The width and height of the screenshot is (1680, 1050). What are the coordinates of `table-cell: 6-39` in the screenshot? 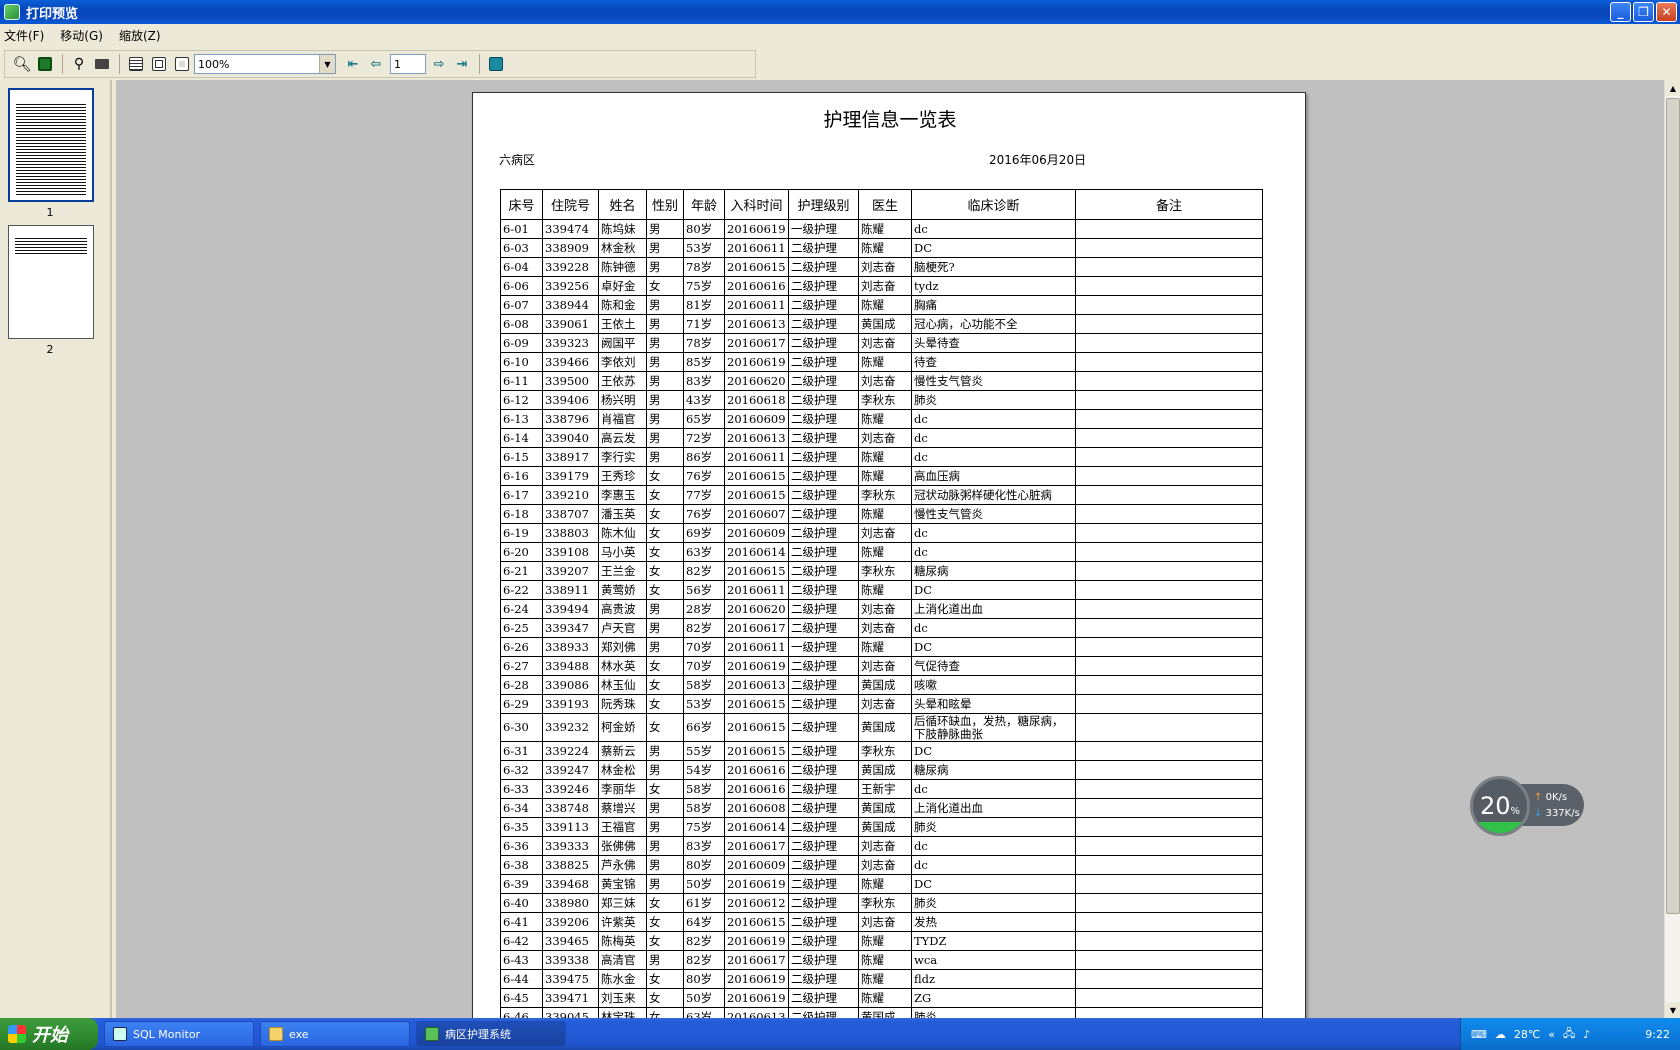 It's located at (521, 884).